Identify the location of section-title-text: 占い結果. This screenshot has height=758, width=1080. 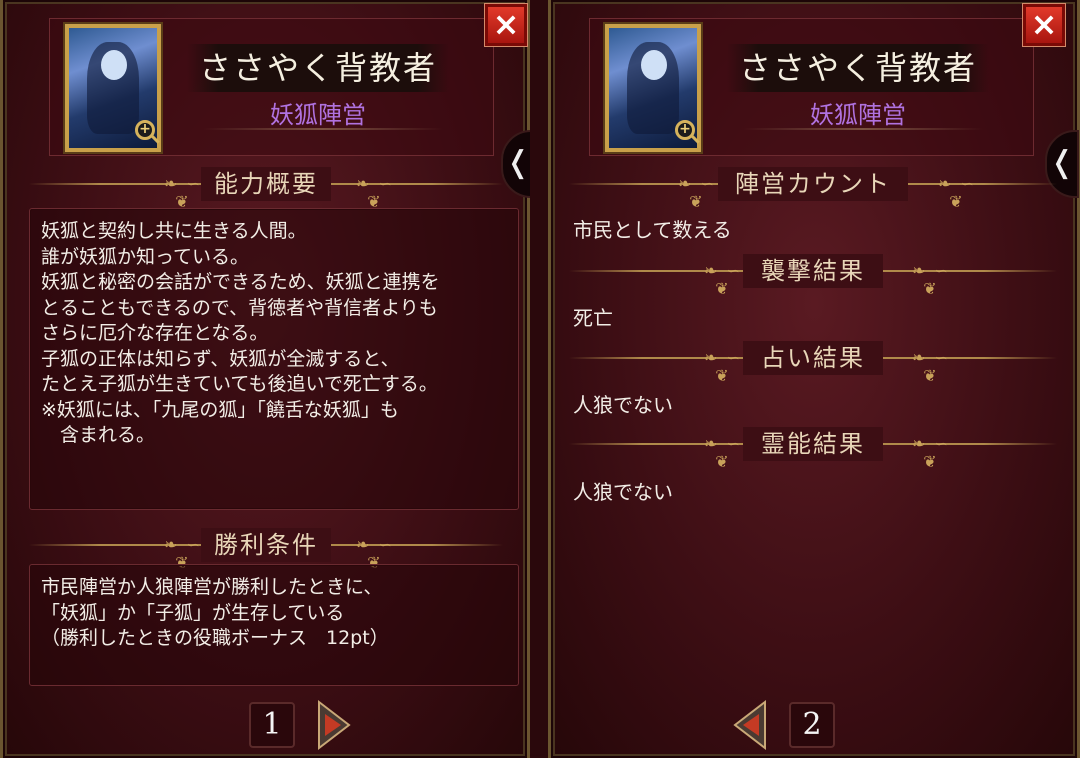
(813, 358).